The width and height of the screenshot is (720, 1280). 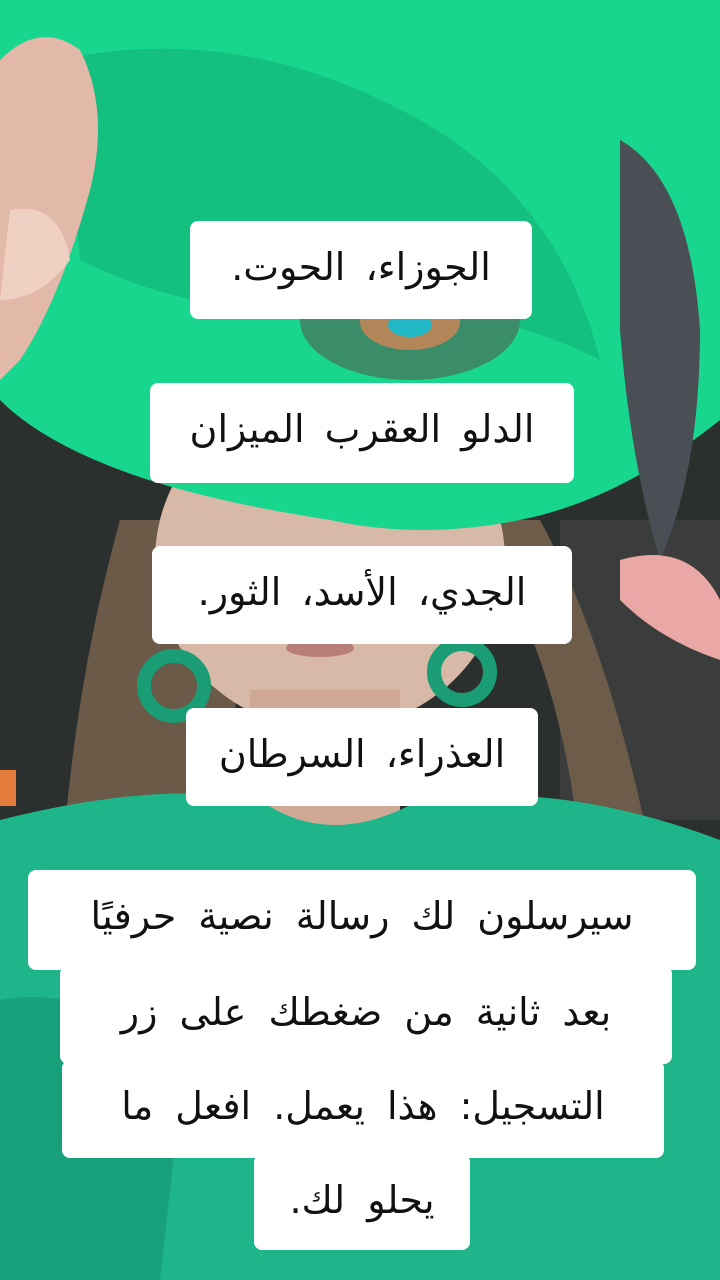 I want to click on message-line-4: يحلو لك., so click(x=362, y=1202).